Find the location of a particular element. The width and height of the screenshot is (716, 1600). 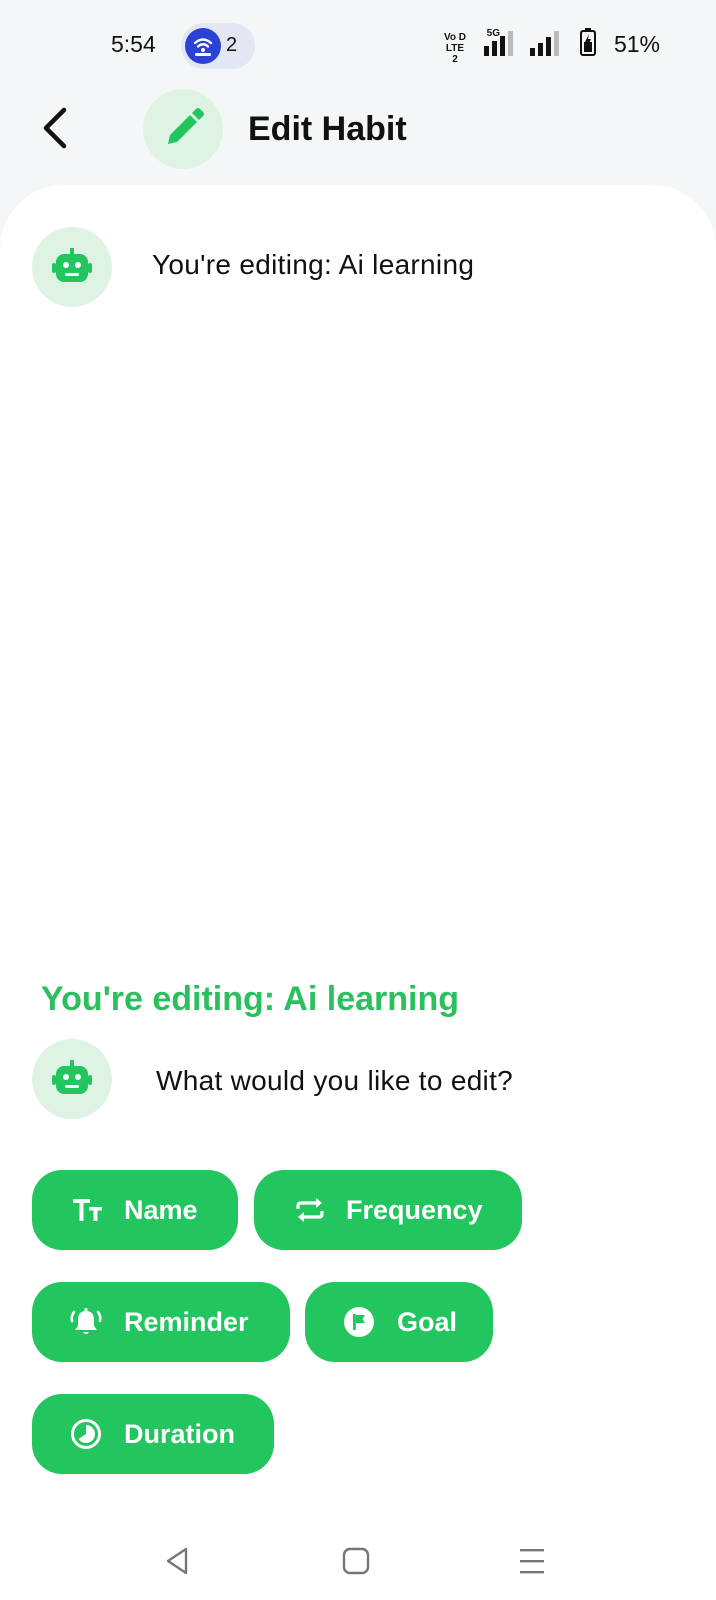

nav-home-button is located at coordinates (356, 1561).